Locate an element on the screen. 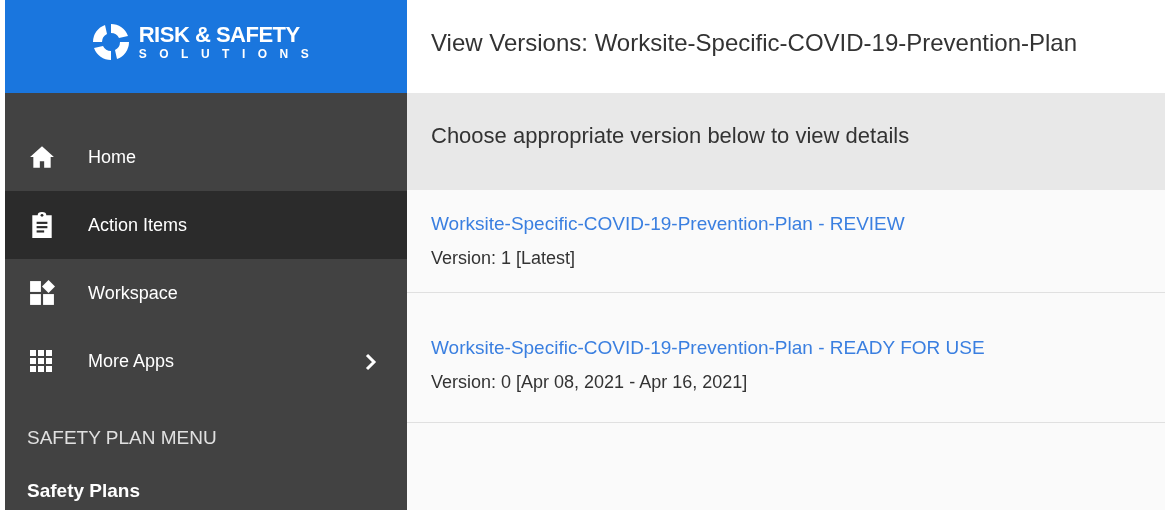 The image size is (1170, 510). version-detail: Version: 0 [Apr 08, 2021 - Apr 16, 2021] is located at coordinates (589, 381).